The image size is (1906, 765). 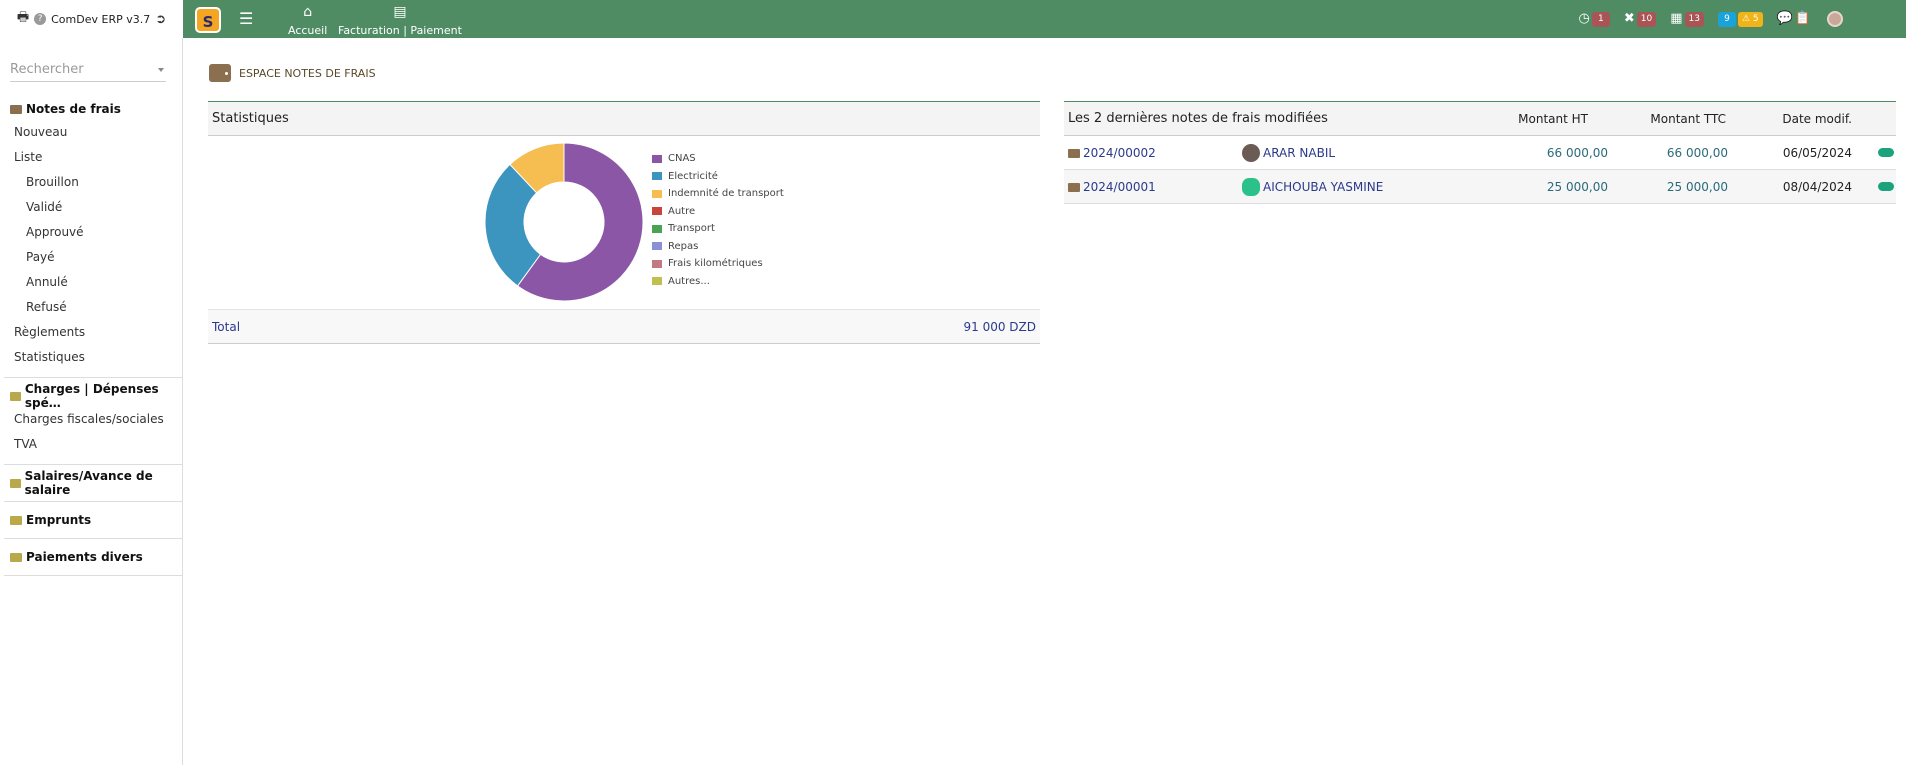 What do you see at coordinates (91, 132) in the screenshot?
I see `sidebar-item-nouveau: Nouveau` at bounding box center [91, 132].